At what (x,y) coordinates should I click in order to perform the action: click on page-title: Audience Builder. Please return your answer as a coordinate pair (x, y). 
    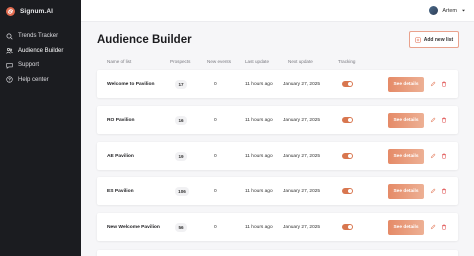
    Looking at the image, I should click on (144, 40).